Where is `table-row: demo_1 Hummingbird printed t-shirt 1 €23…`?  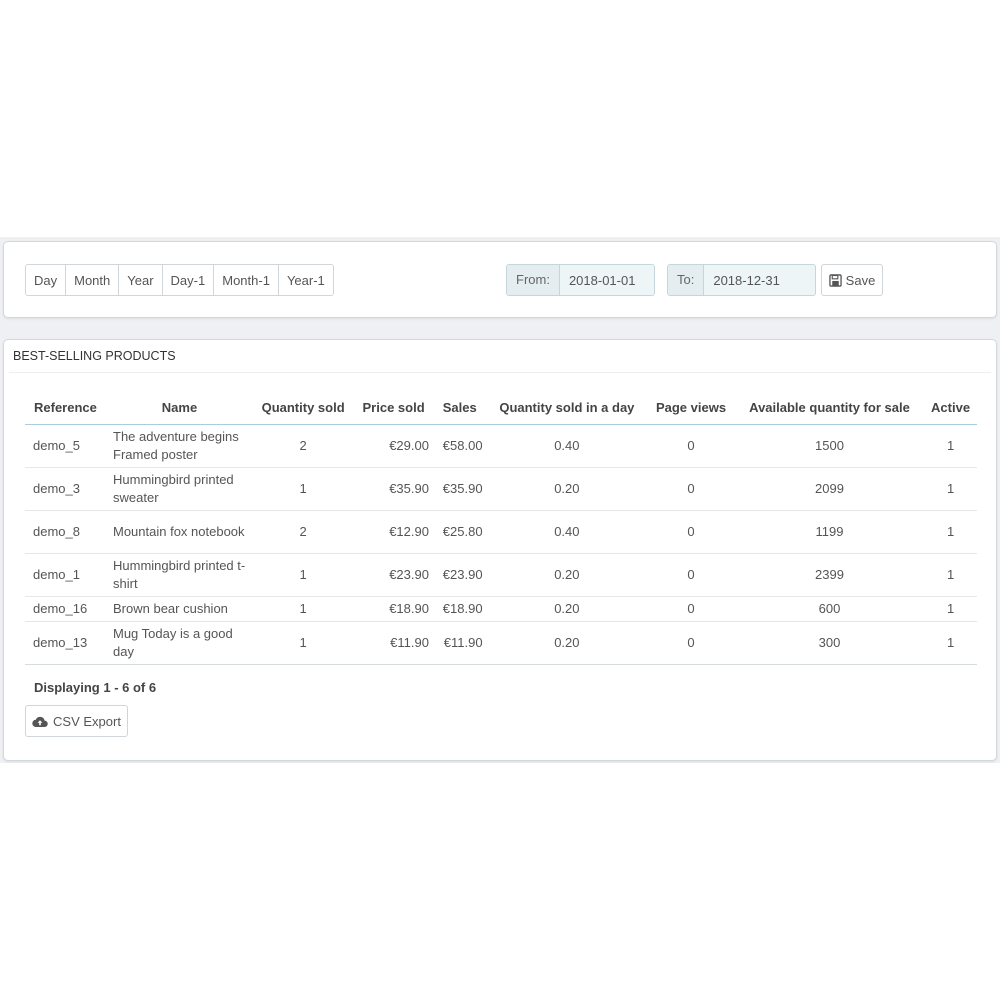
table-row: demo_1 Hummingbird printed t-shirt 1 €23… is located at coordinates (501, 575).